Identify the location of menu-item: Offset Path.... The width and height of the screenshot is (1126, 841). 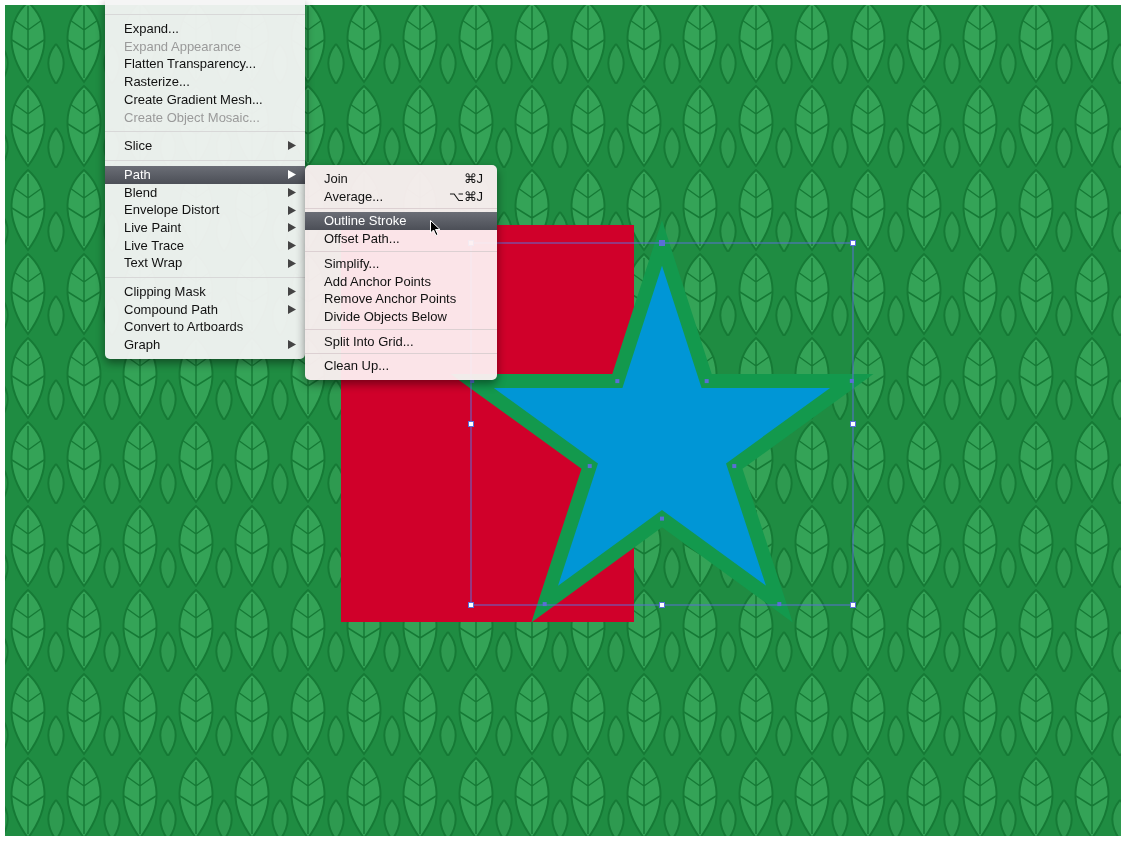
(401, 239).